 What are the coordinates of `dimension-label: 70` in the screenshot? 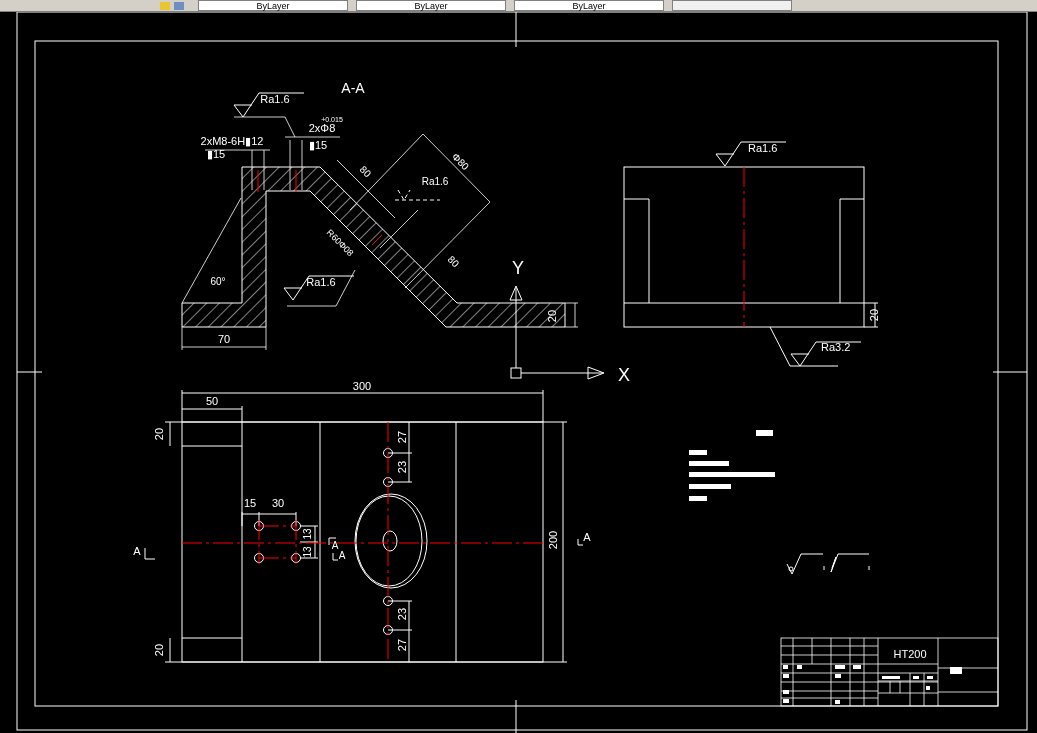 It's located at (224, 339).